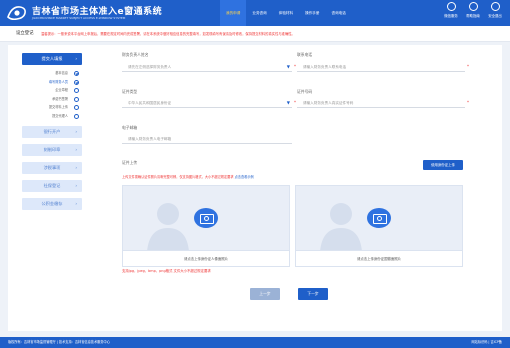 Image resolution: width=510 pixels, height=348 pixels. I want to click on wechat-service-button: 微信服务, so click(451, 10).